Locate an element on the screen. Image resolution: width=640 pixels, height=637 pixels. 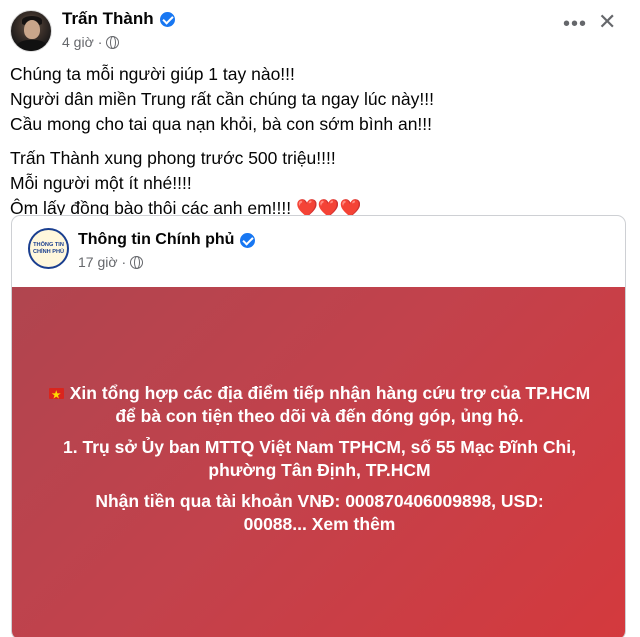
post-header: Trấn Thành 4 giờ · ••• ✕ is located at coordinates (320, 30).